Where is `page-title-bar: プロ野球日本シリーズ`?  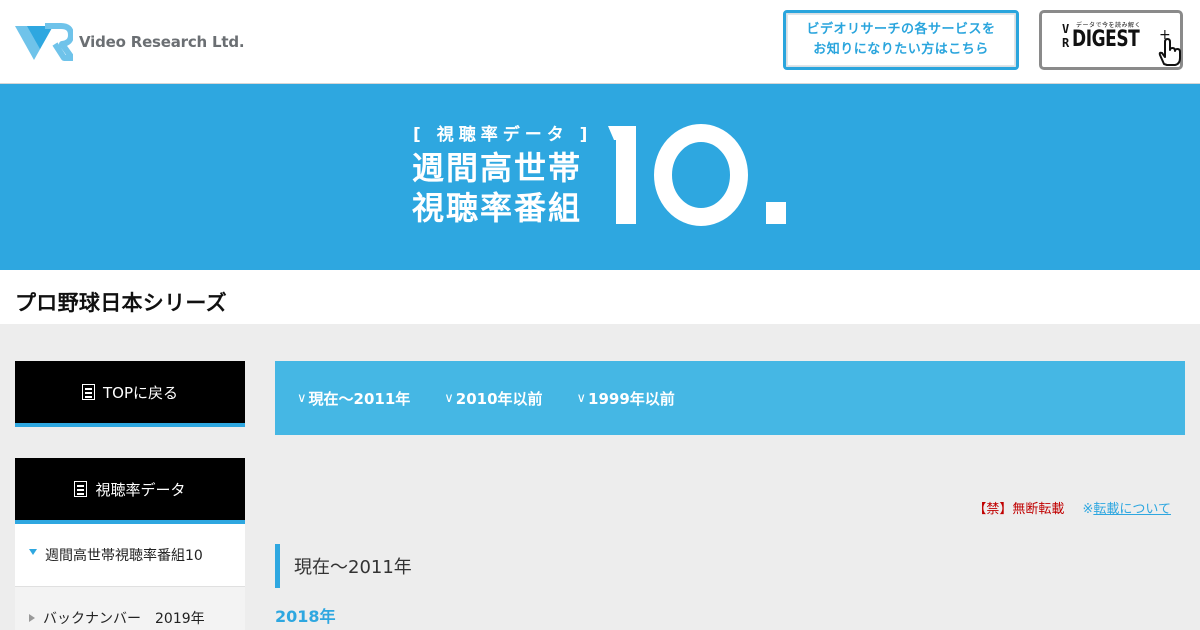
page-title-bar: プロ野球日本シリーズ is located at coordinates (600, 297).